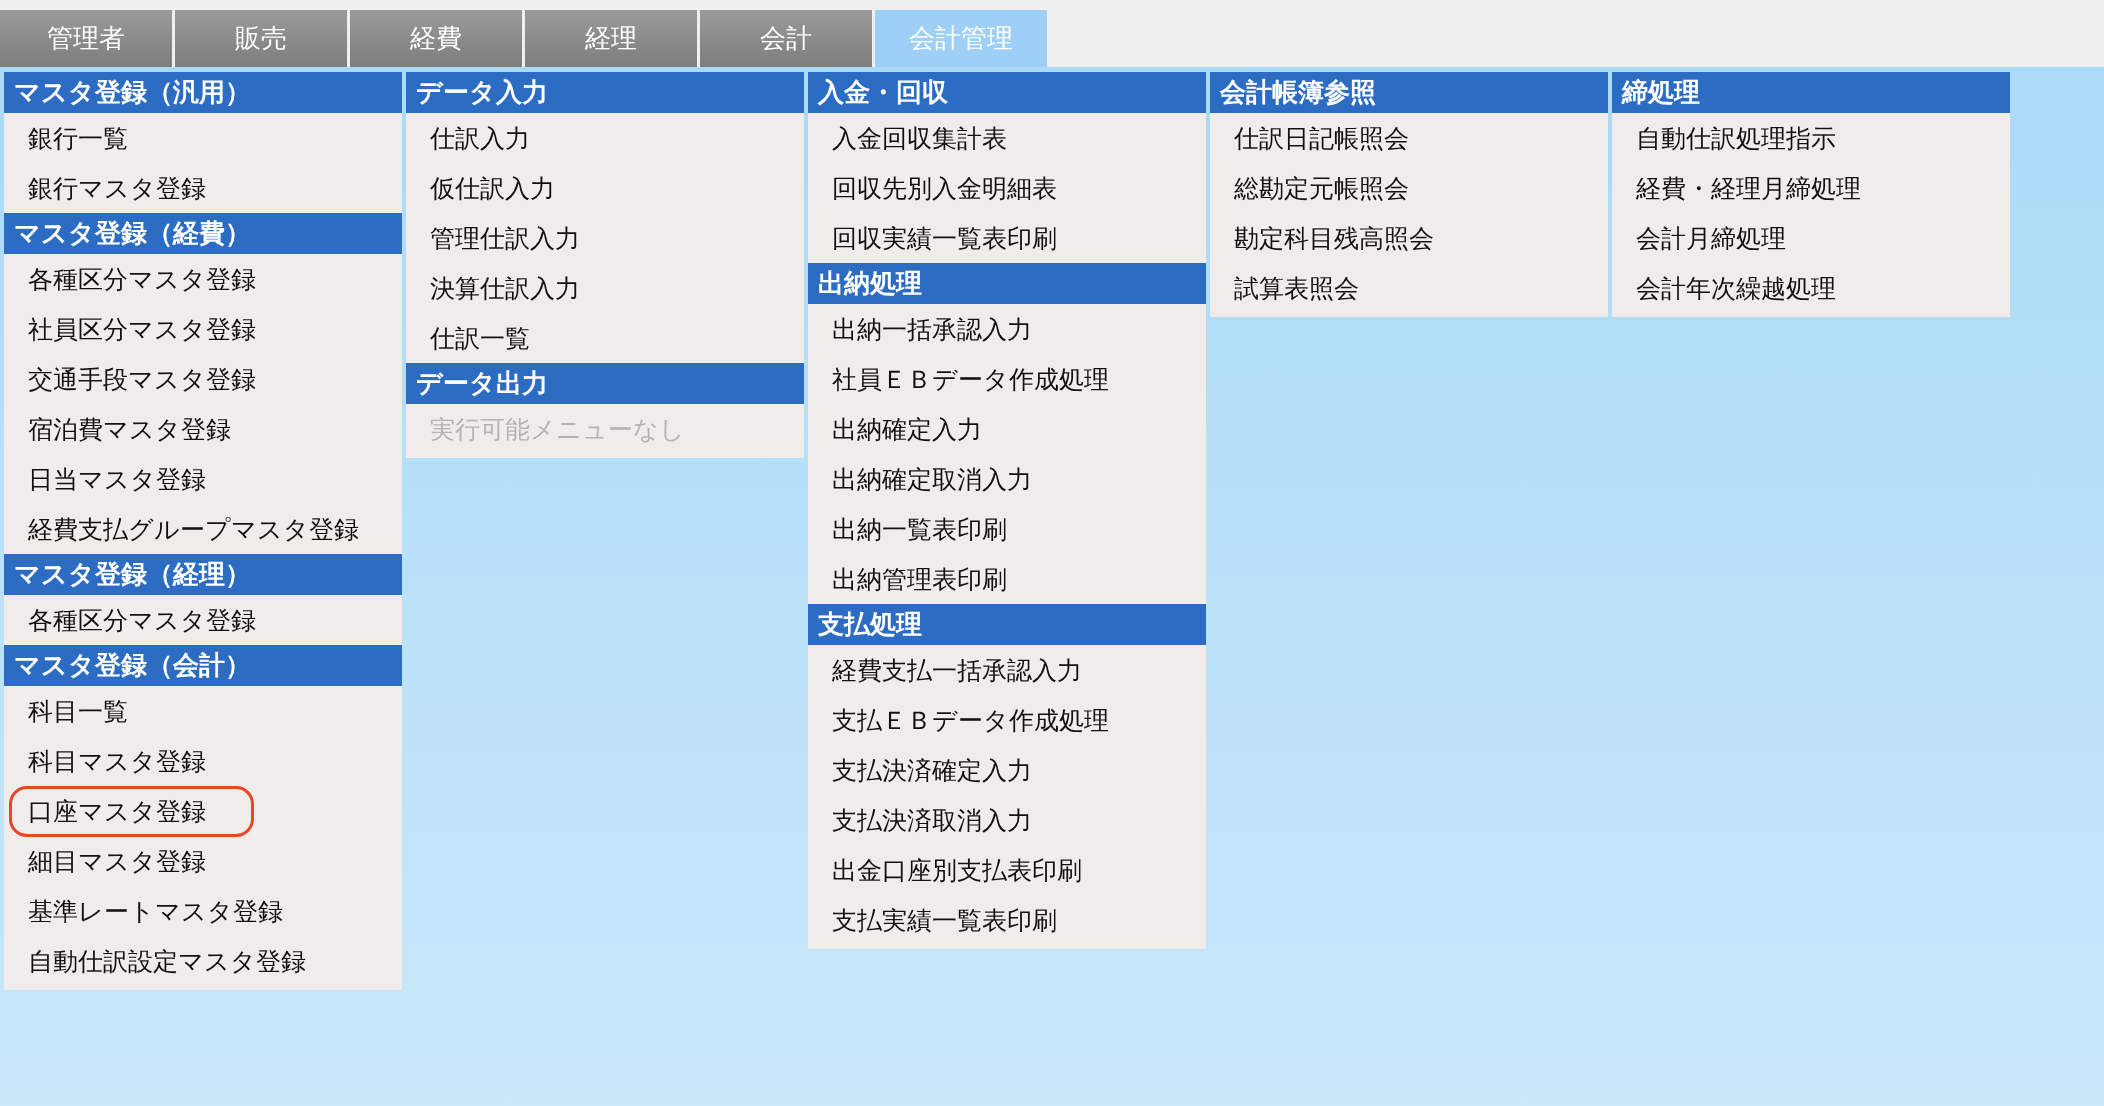  I want to click on section-heading: 入金・回収, so click(1007, 92).